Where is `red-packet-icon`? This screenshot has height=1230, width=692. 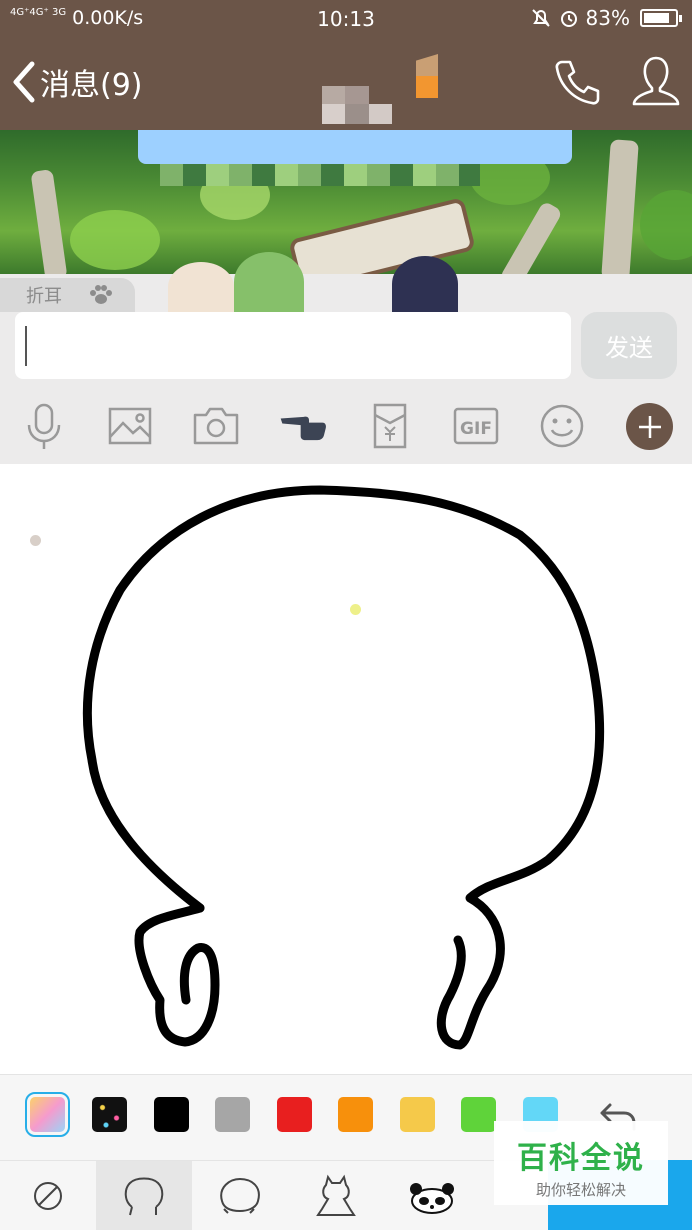
red-packet-icon is located at coordinates (390, 426).